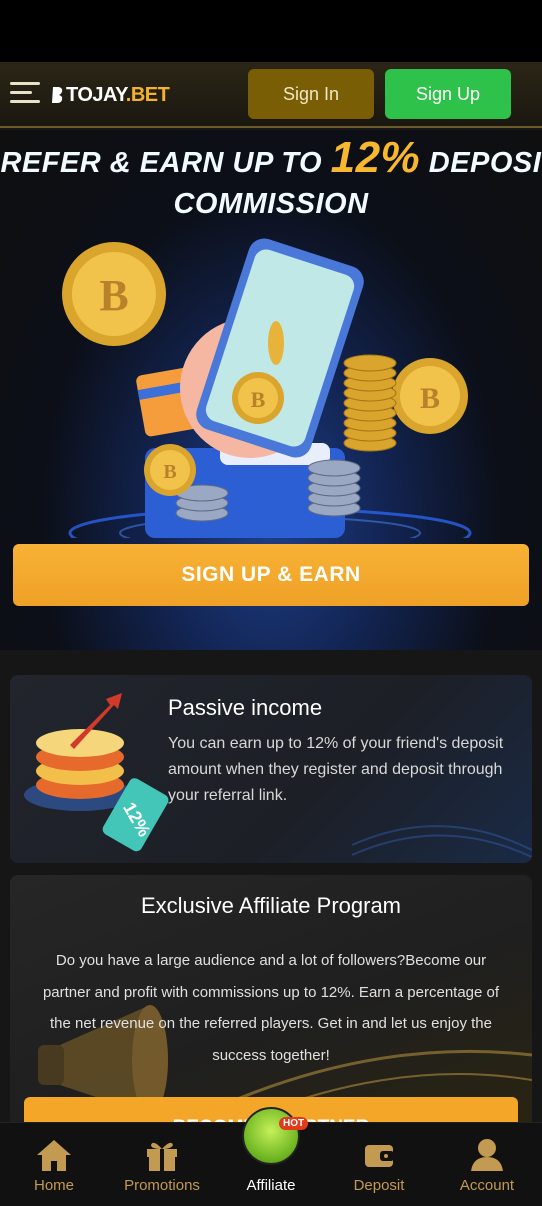 This screenshot has width=542, height=1206. What do you see at coordinates (53, 1185) in the screenshot?
I see `nav-label-home: Home` at bounding box center [53, 1185].